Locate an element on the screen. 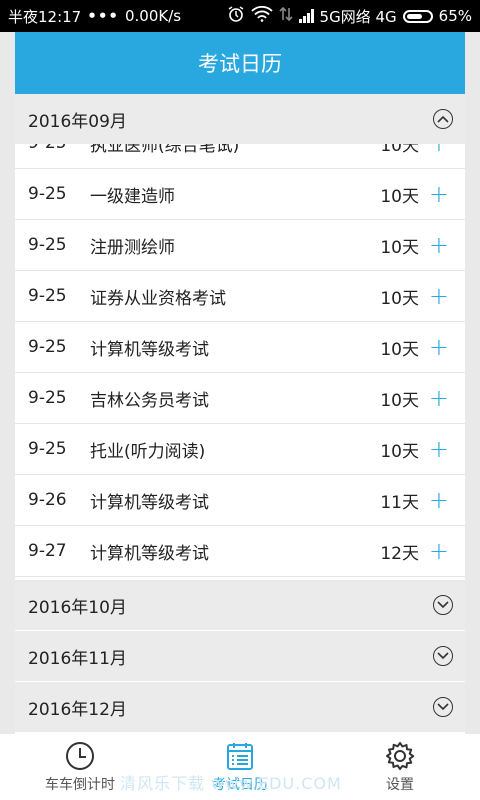  wifi-icon is located at coordinates (261, 15).